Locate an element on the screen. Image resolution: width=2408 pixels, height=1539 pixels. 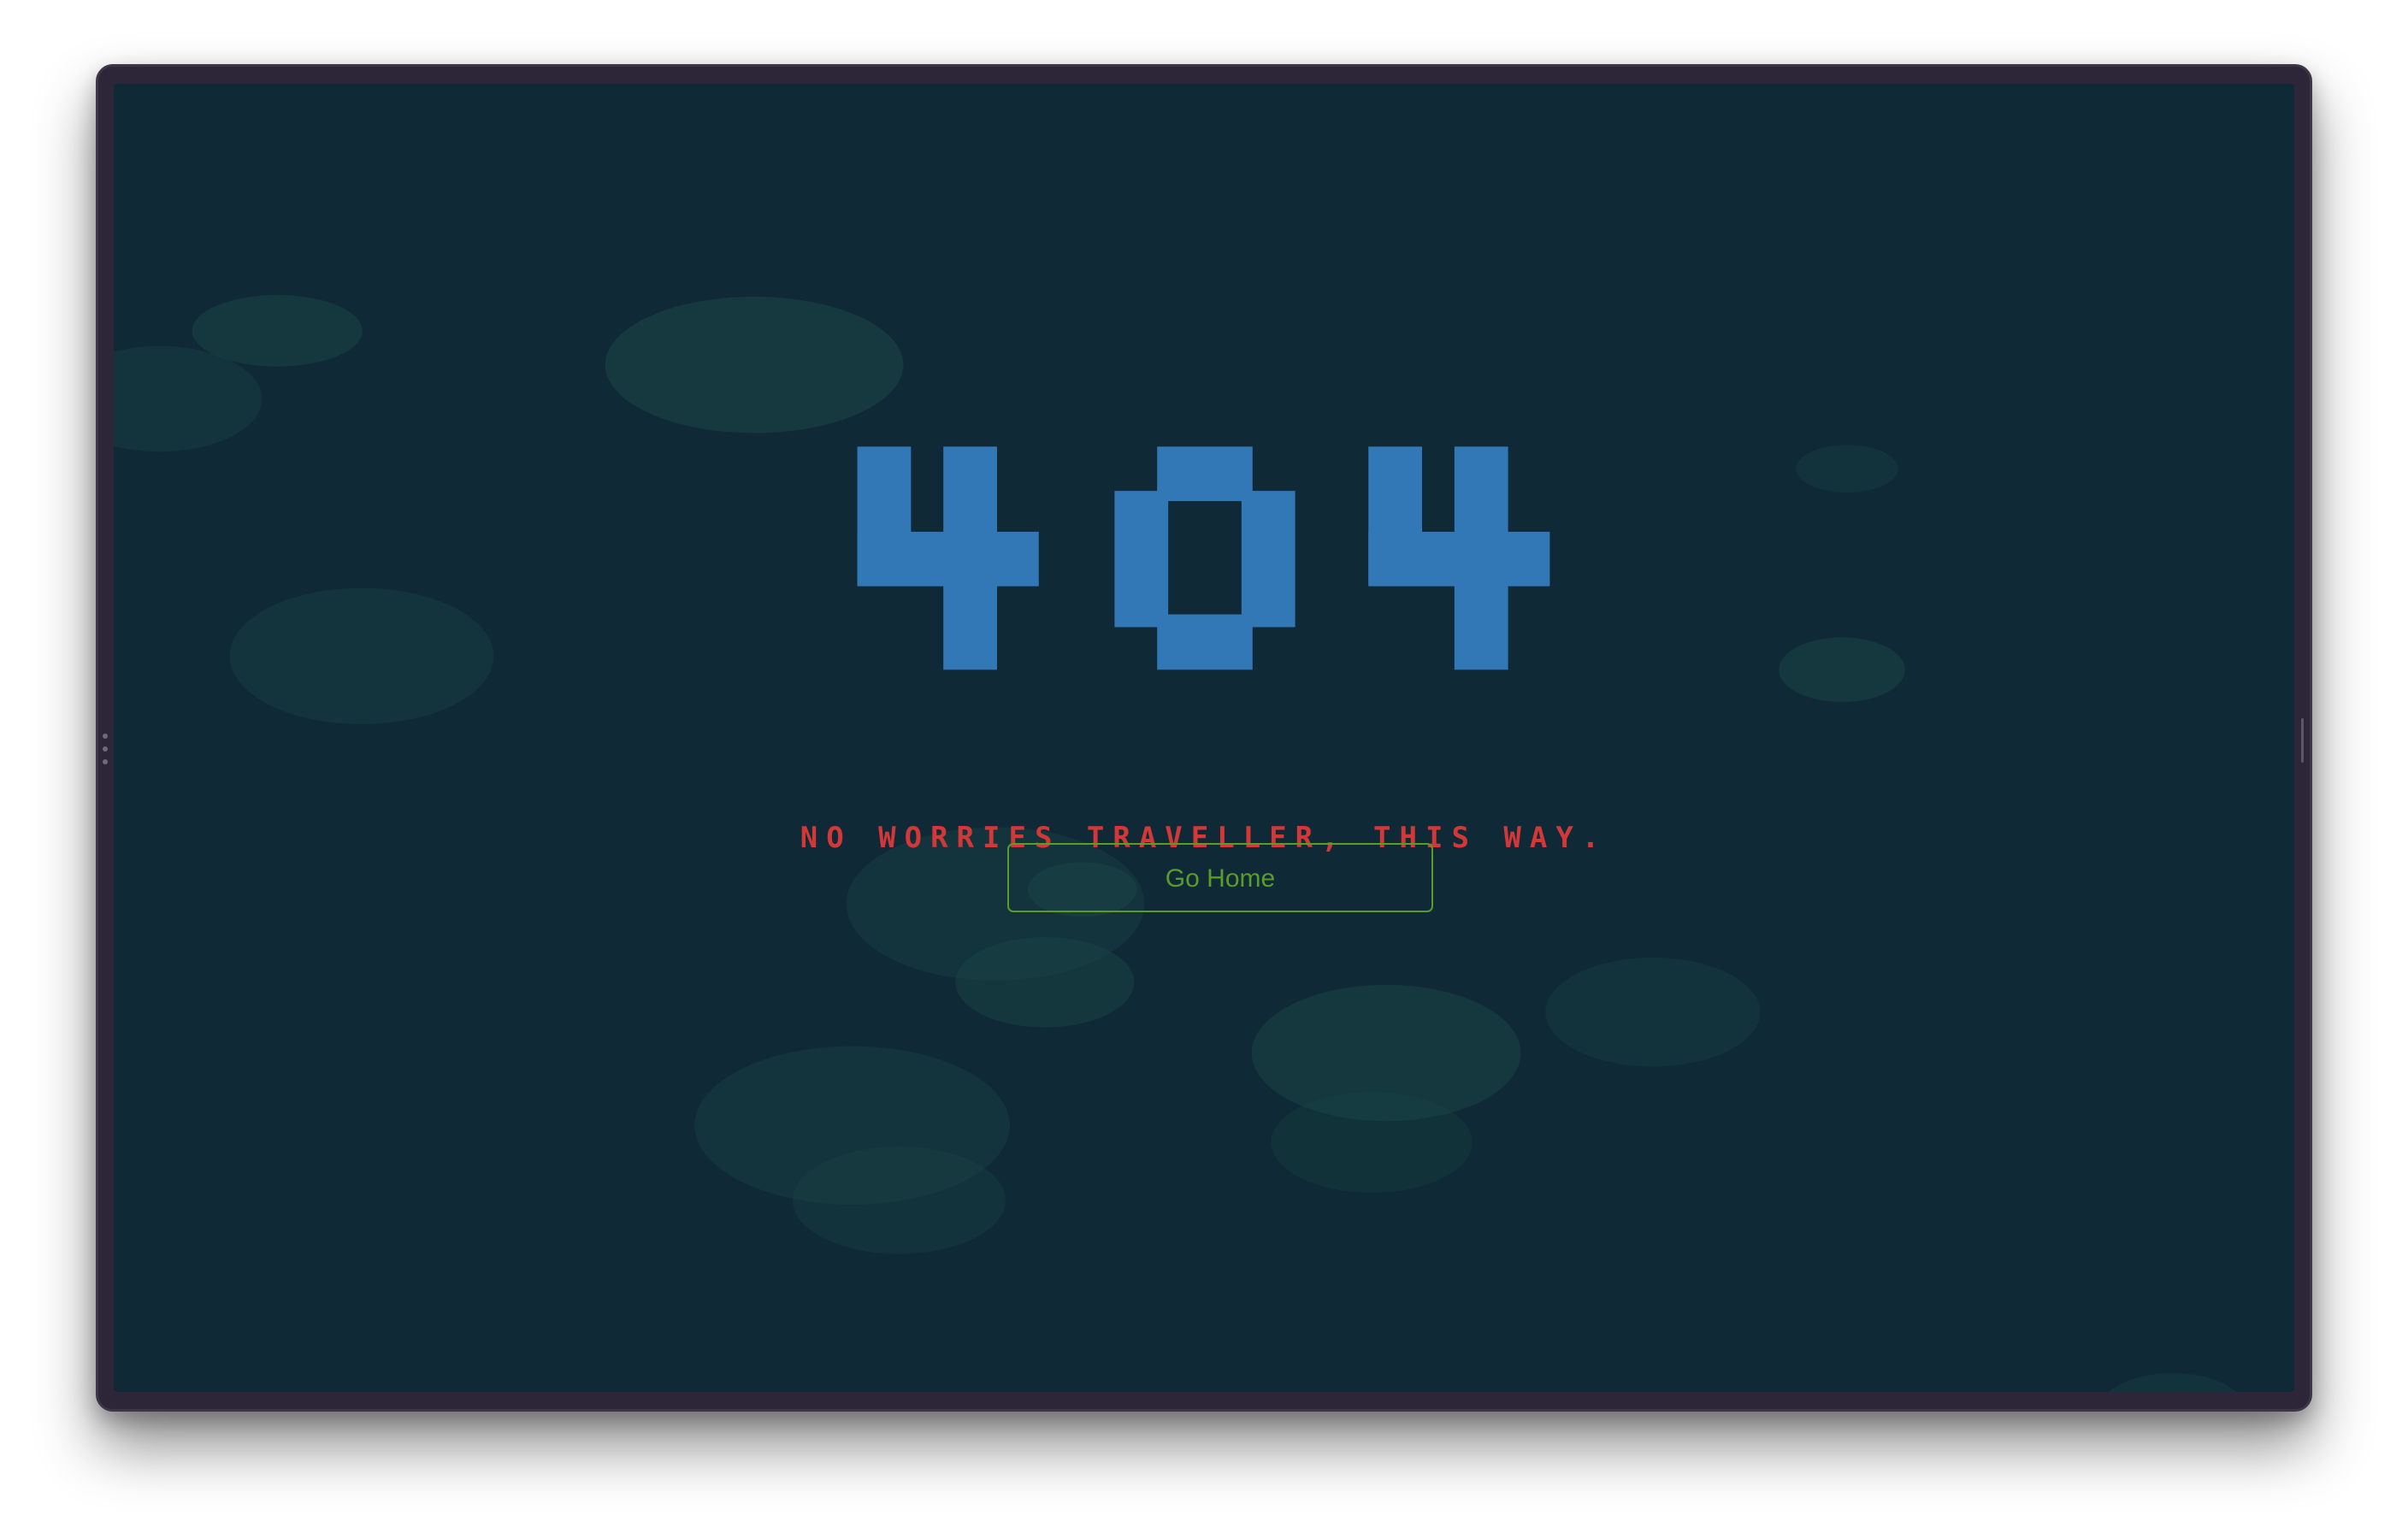
handle-slit-icon is located at coordinates (2303, 740).